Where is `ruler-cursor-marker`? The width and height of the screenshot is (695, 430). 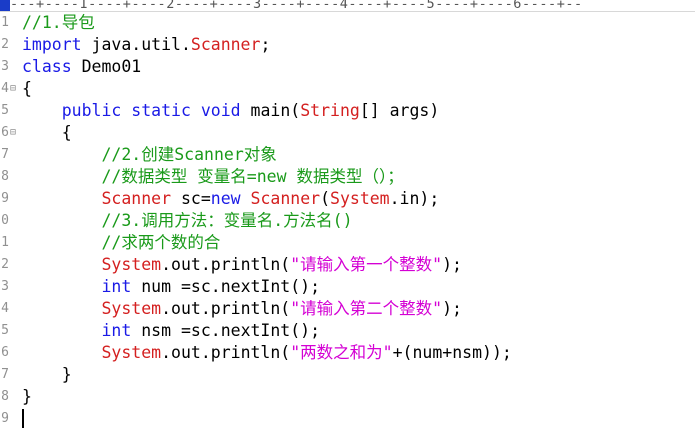
ruler-cursor-marker is located at coordinates (5, 5).